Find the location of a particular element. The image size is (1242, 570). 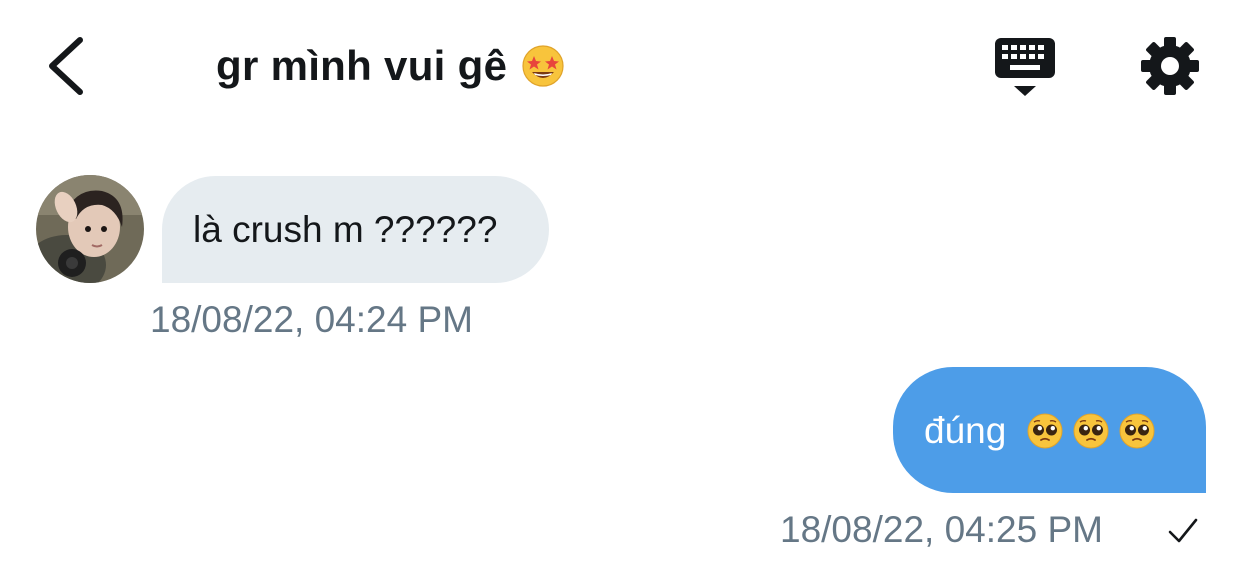

gear-icon is located at coordinates (1170, 66).